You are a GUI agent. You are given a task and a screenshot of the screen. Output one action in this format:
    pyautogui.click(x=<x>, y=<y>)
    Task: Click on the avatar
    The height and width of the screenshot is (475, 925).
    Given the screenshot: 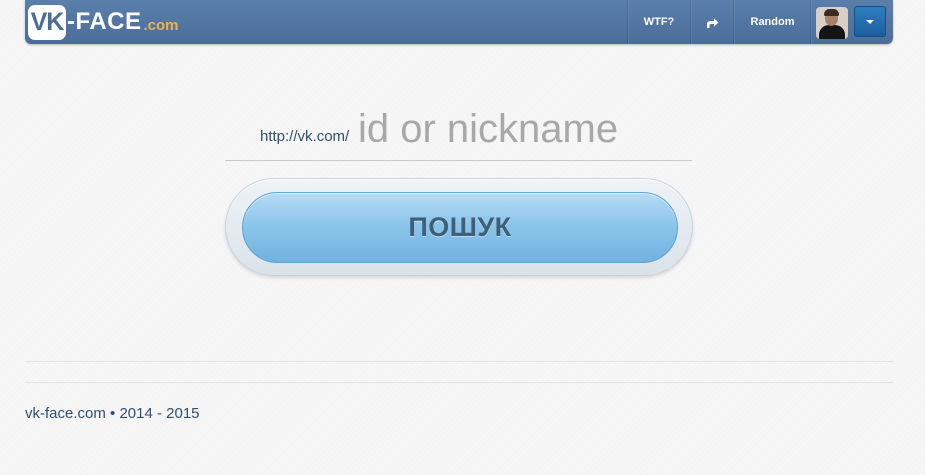 What is the action you would take?
    pyautogui.click(x=832, y=23)
    